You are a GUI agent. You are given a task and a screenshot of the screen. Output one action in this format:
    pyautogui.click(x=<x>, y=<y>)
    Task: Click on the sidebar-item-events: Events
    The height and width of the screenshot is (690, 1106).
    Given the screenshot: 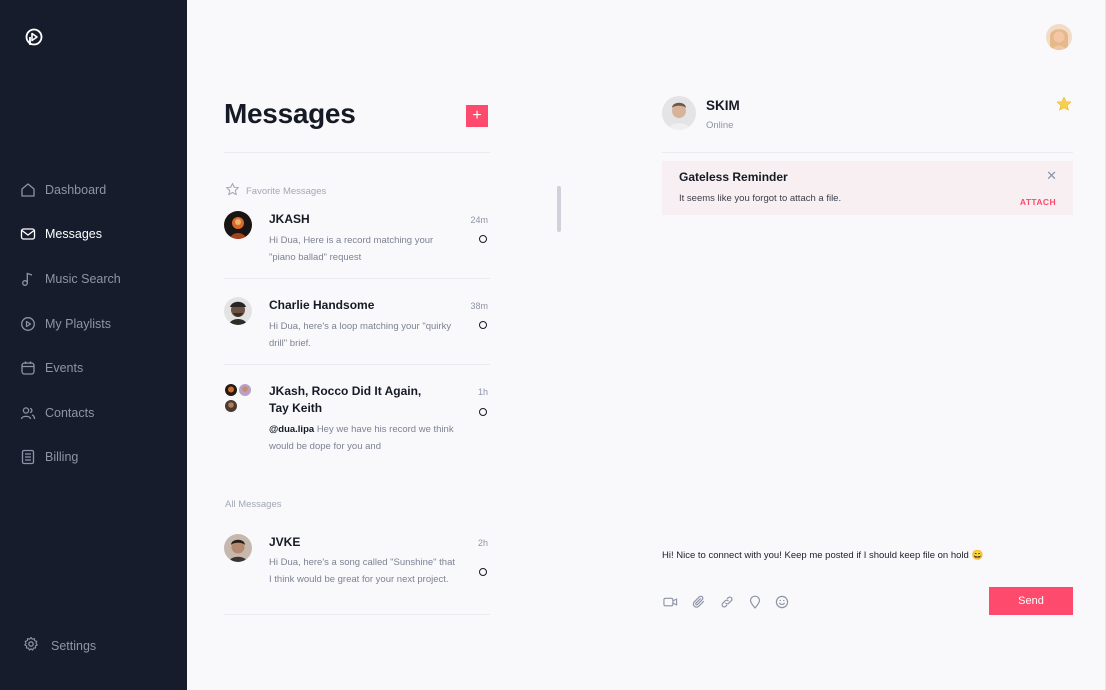 What is the action you would take?
    pyautogui.click(x=100, y=368)
    